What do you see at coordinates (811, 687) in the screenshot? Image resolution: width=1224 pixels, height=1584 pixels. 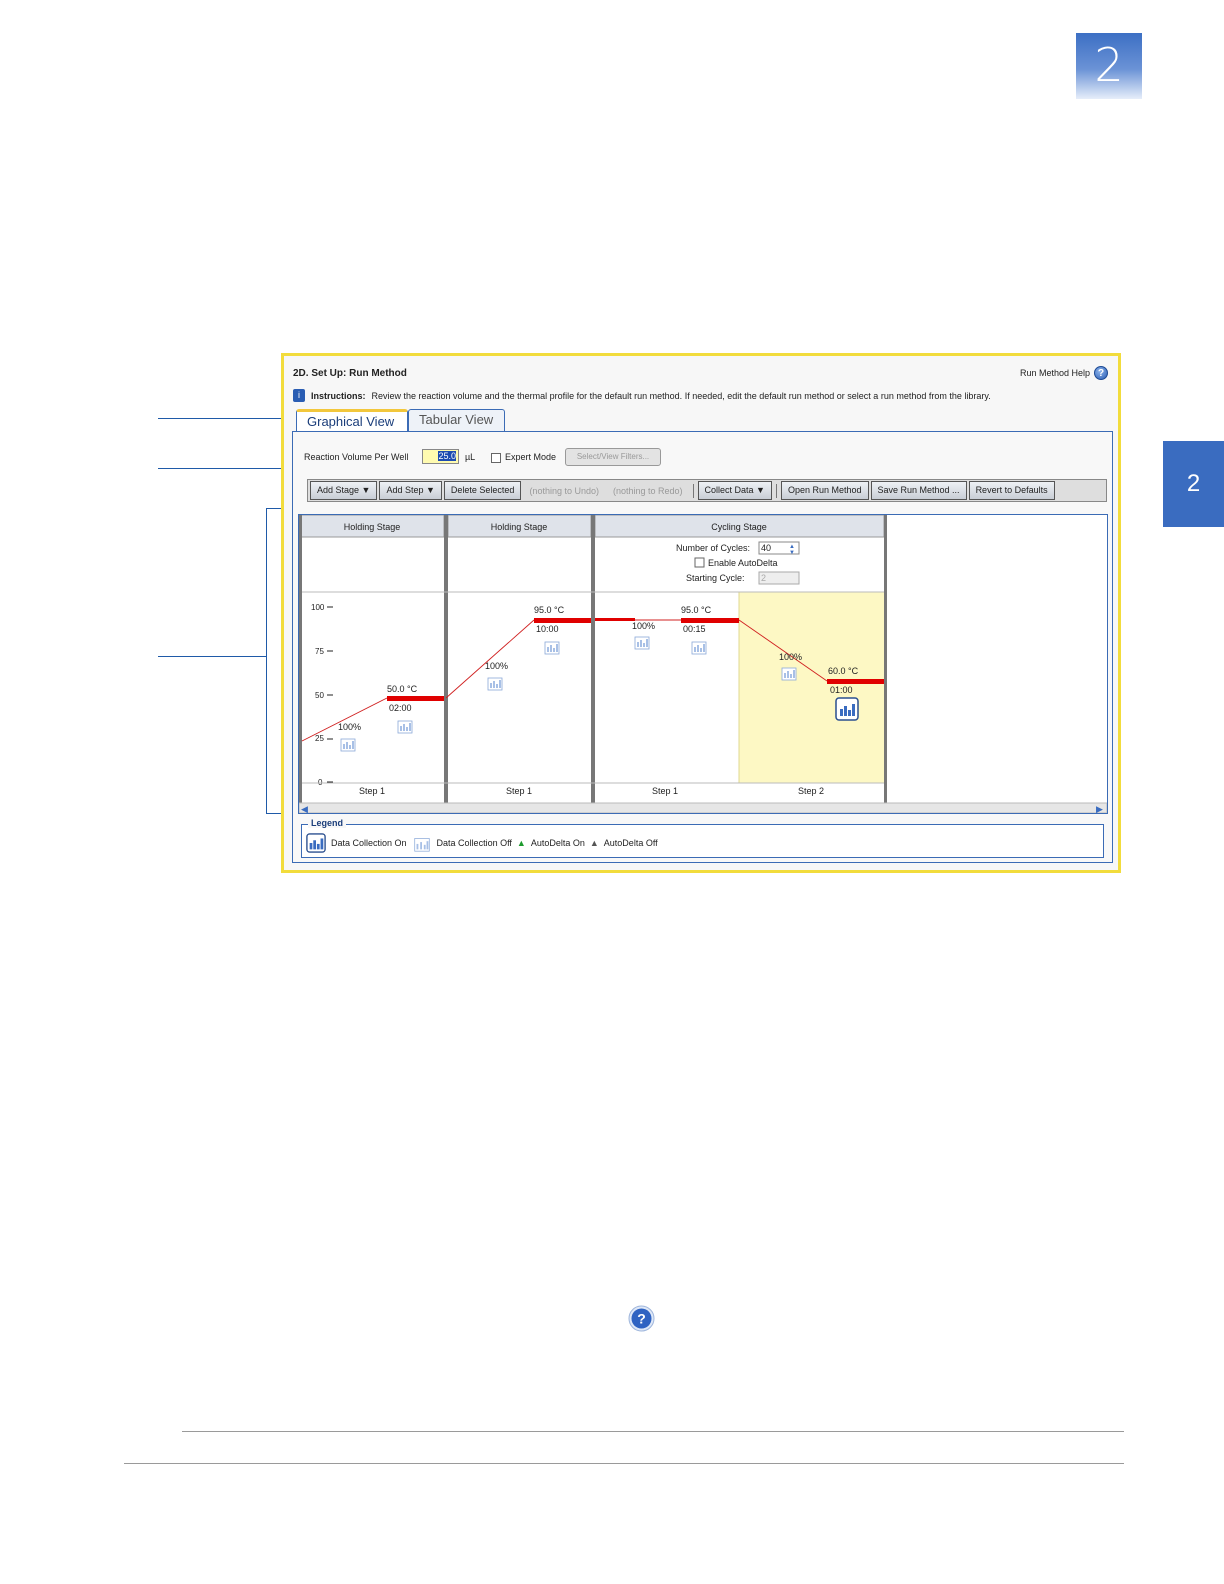 I see `selected-step-highlight` at bounding box center [811, 687].